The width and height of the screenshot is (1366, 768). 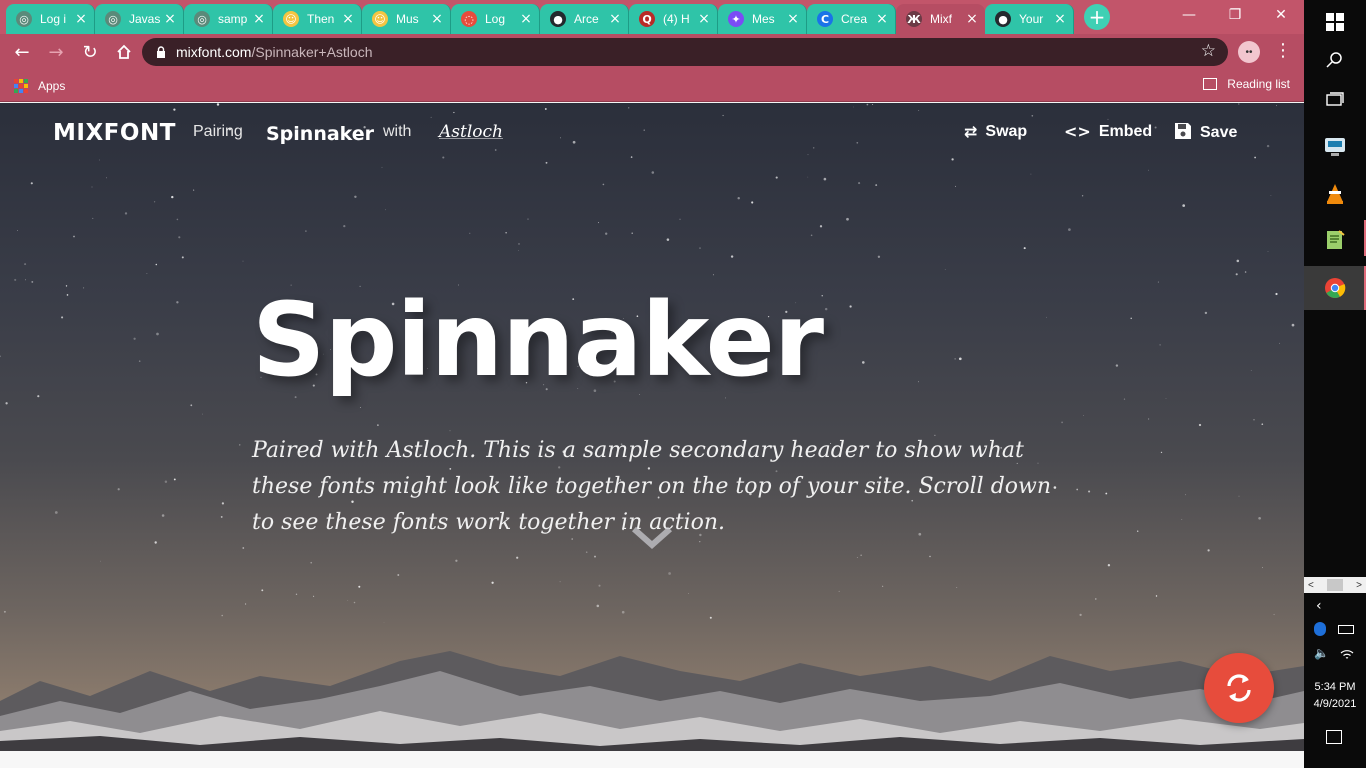 I want to click on restore-button: ❐, so click(x=1235, y=15).